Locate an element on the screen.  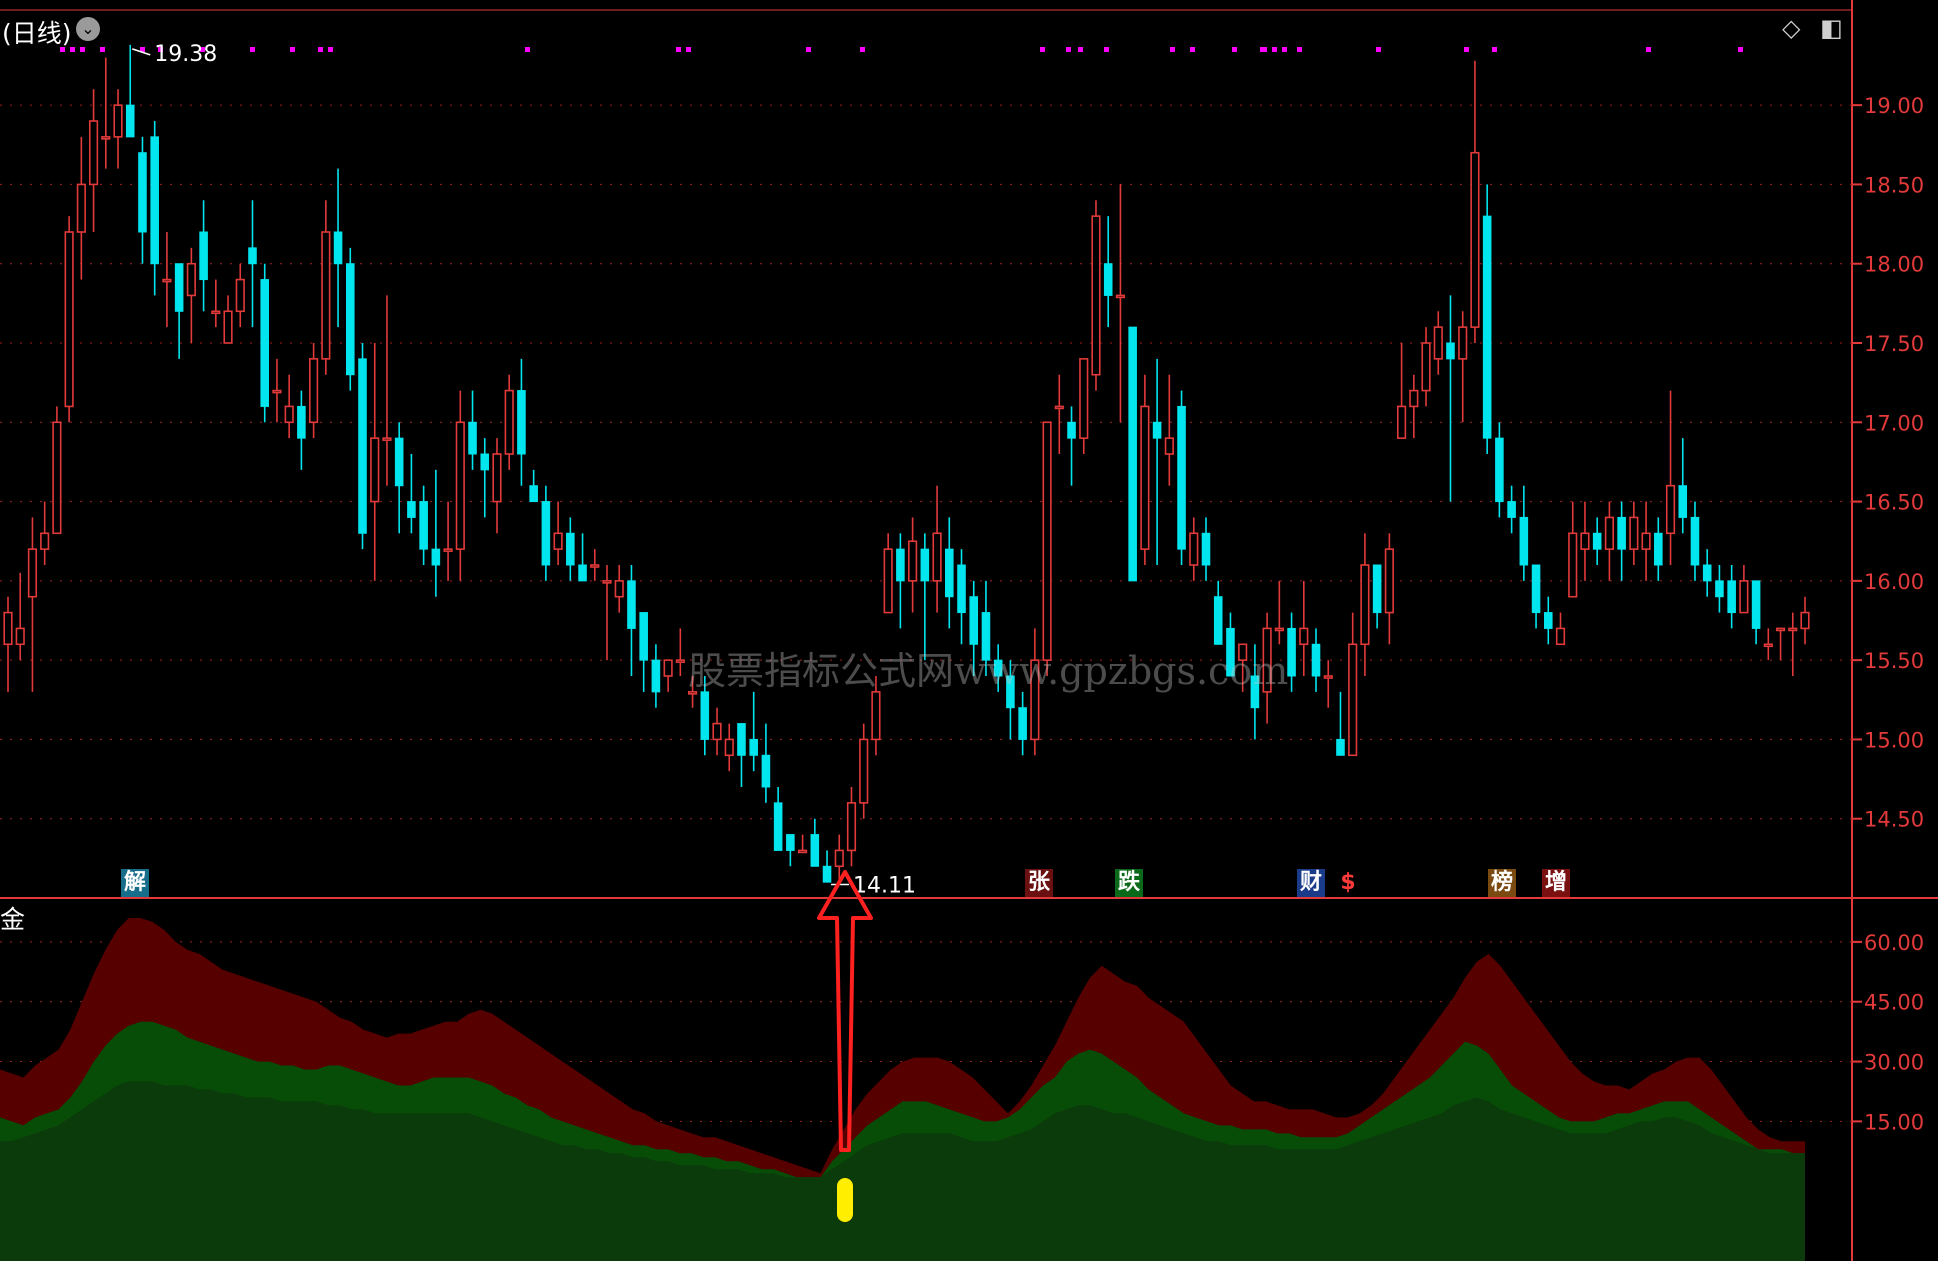
marker-die: 跌 is located at coordinates (1129, 883).